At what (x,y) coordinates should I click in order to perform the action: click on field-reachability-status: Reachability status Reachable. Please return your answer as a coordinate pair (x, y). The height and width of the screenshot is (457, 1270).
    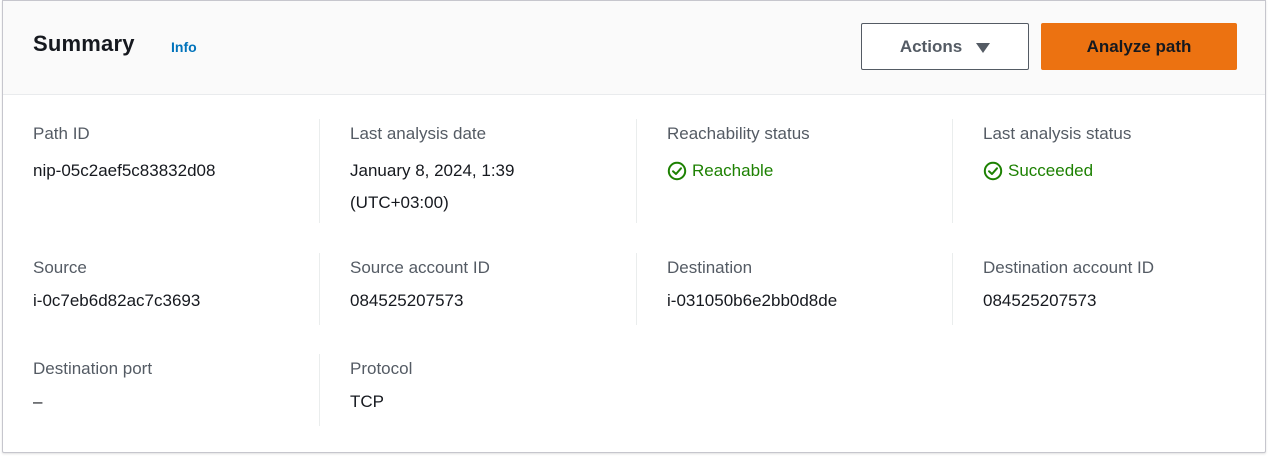
    Looking at the image, I should click on (786, 171).